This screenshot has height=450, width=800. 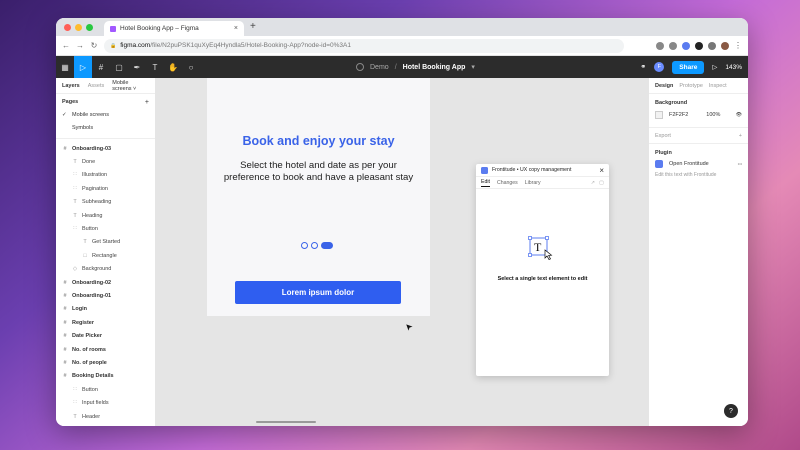 What do you see at coordinates (712, 45) in the screenshot?
I see `puzzle-icon` at bounding box center [712, 45].